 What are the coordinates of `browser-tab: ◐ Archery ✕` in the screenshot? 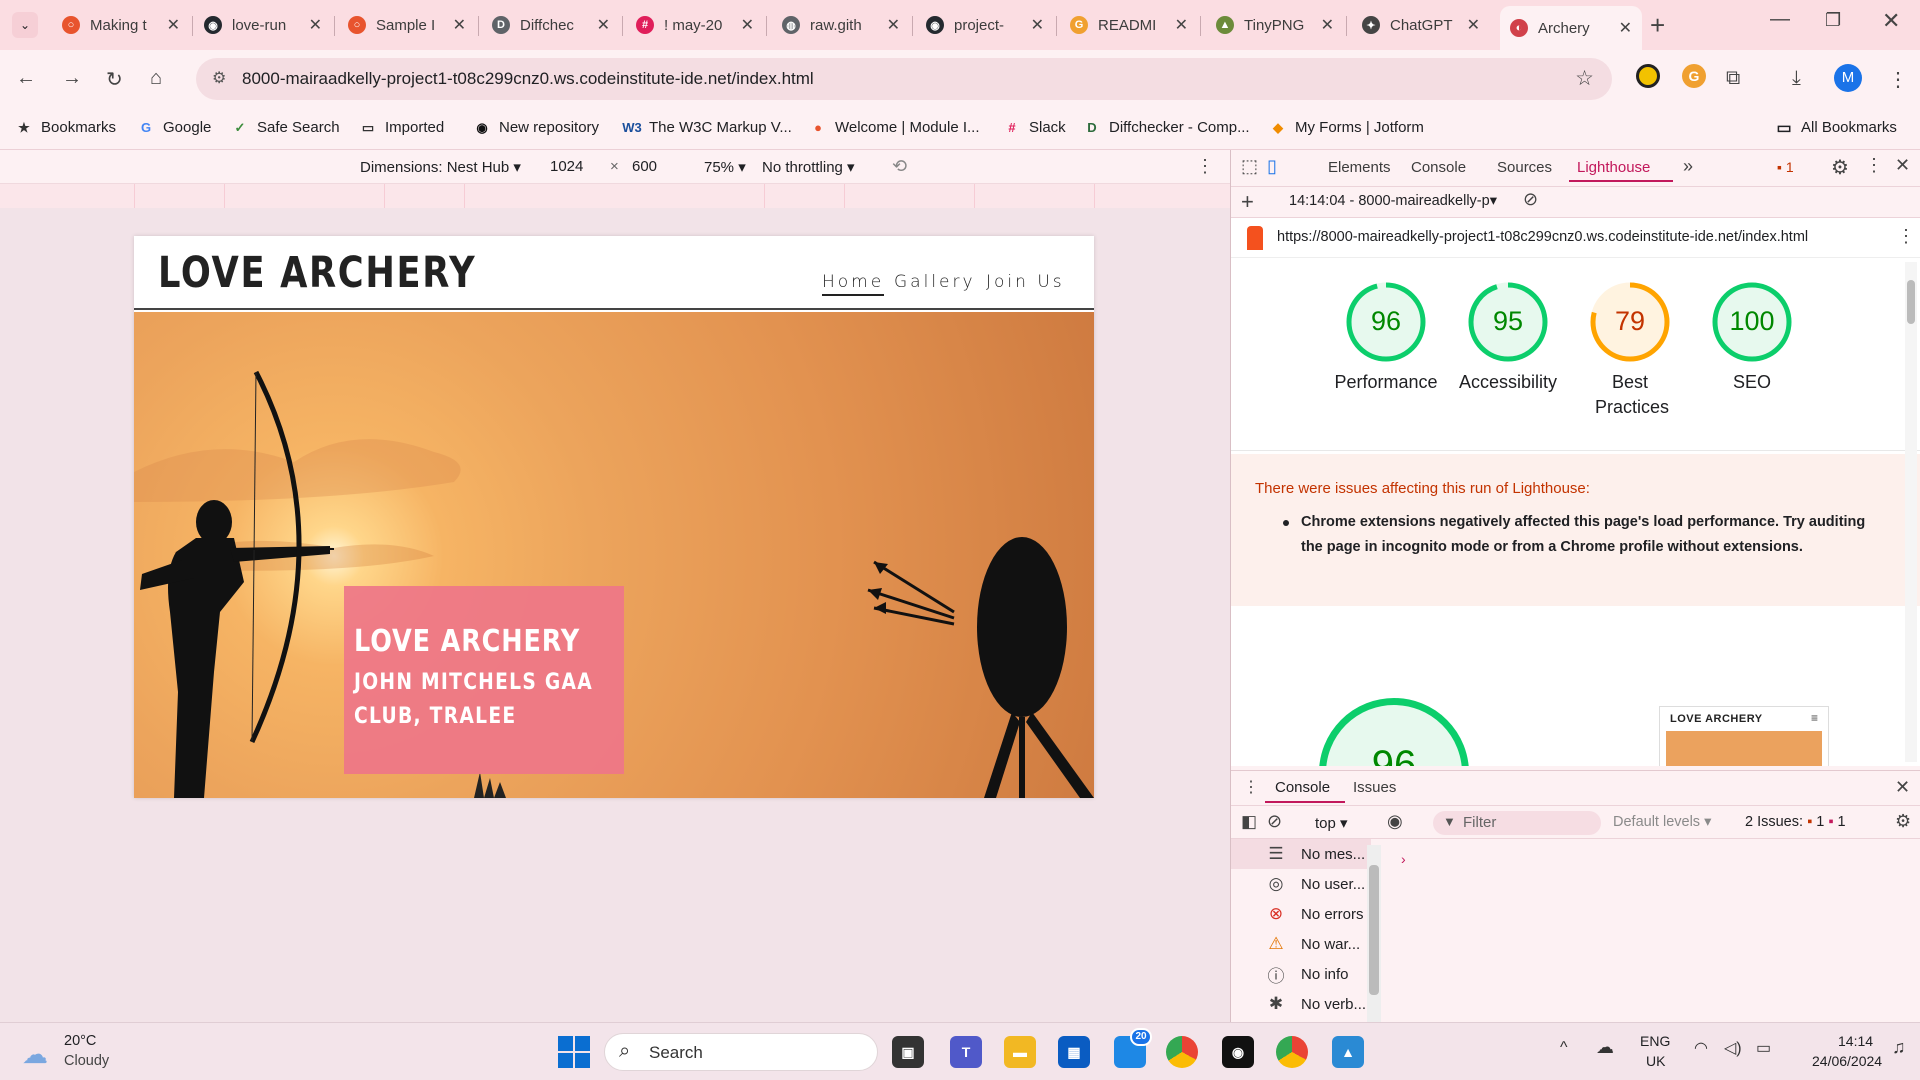 It's located at (1571, 28).